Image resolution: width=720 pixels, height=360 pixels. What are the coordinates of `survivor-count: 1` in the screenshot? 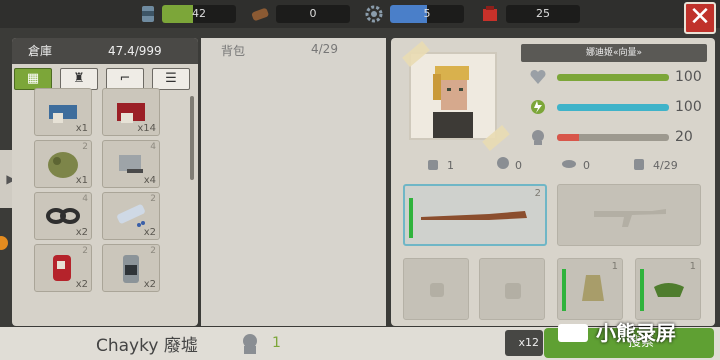 It's located at (276, 343).